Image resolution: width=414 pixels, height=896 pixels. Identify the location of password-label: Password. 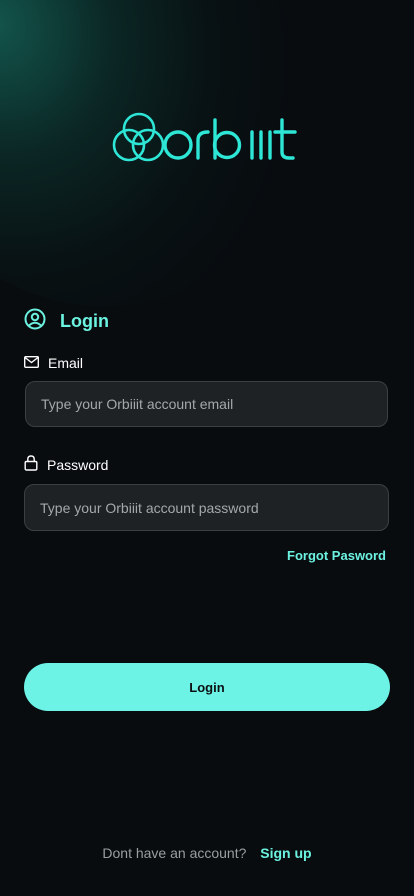
(66, 464).